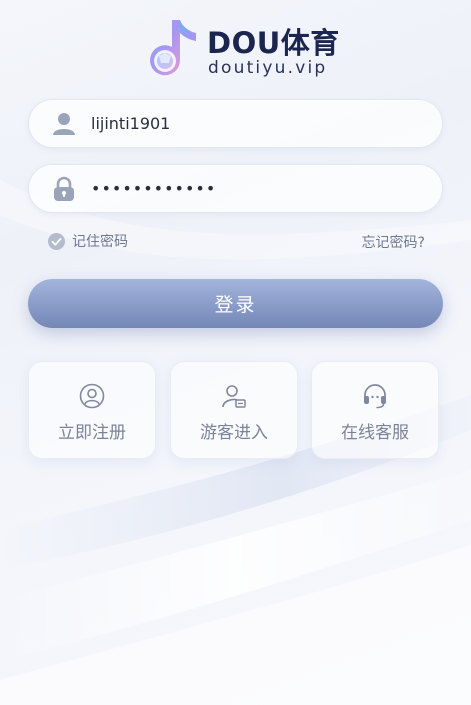  What do you see at coordinates (256, 123) in the screenshot?
I see `username-input` at bounding box center [256, 123].